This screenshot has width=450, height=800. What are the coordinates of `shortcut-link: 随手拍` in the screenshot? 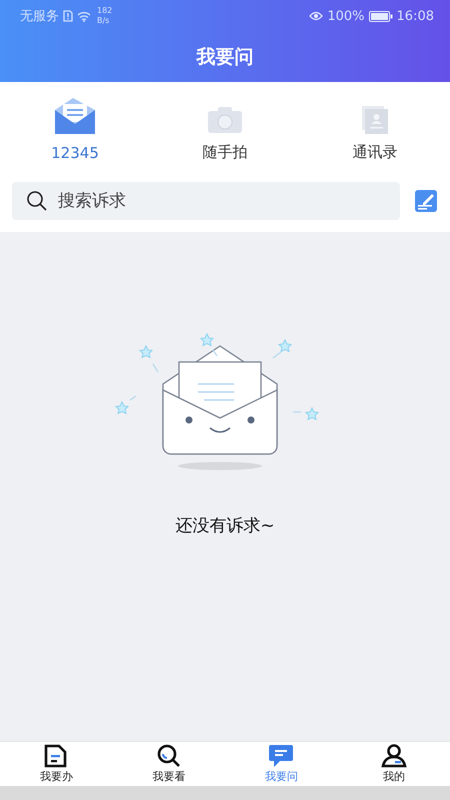 It's located at (225, 152).